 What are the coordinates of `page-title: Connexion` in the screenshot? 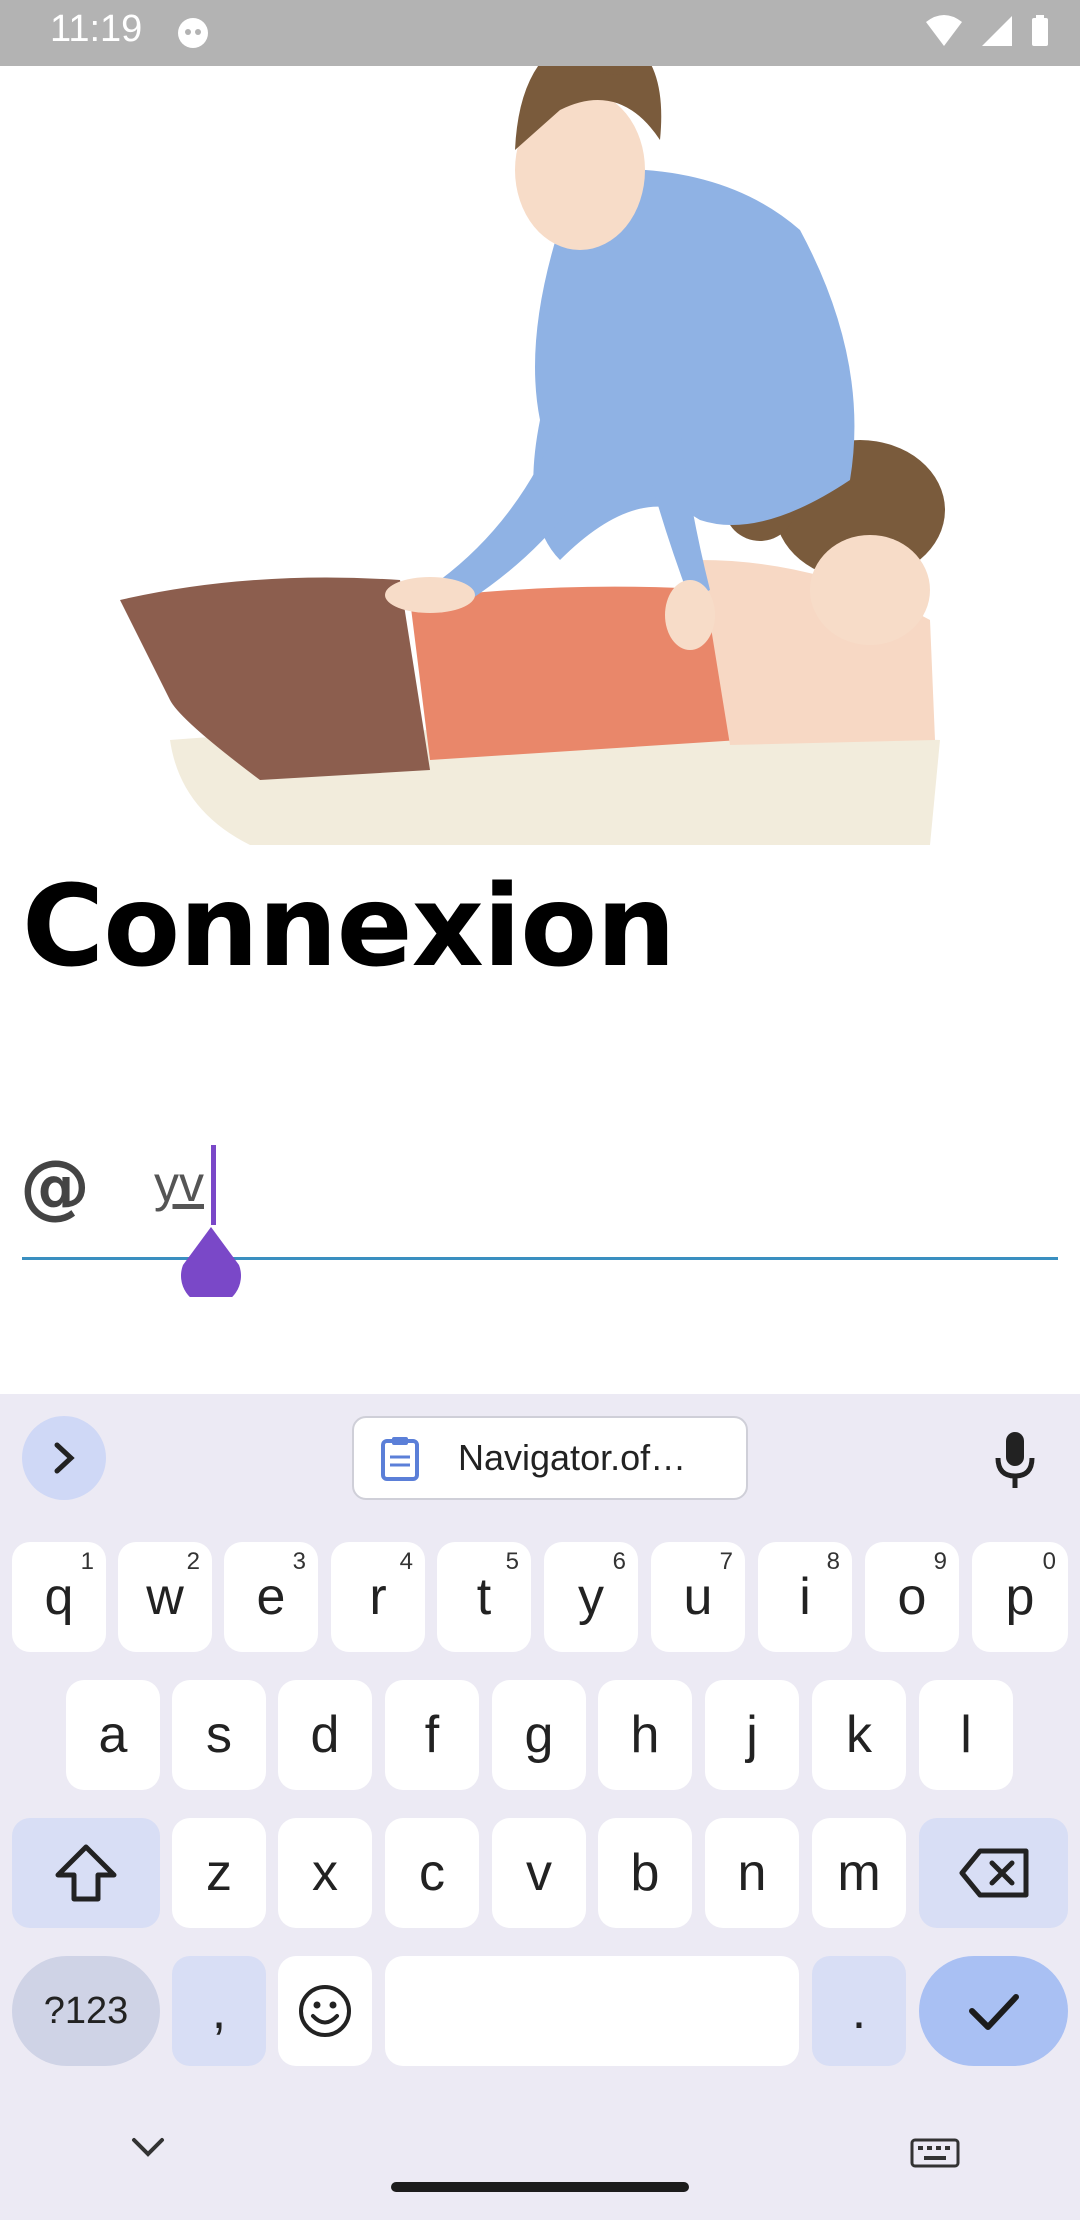 It's located at (349, 927).